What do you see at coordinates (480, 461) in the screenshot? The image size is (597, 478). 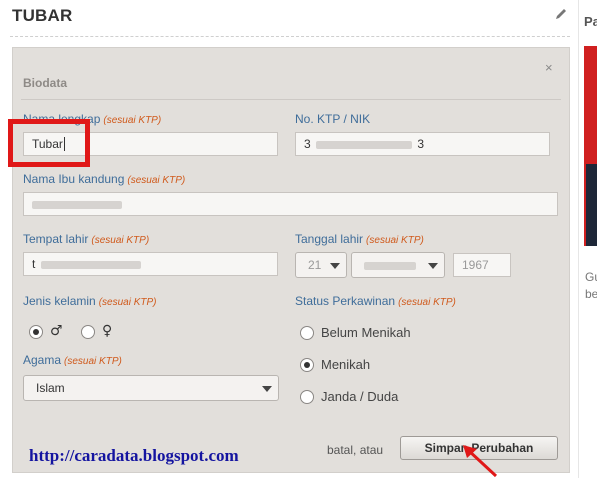 I see `pointer-arrow-icon` at bounding box center [480, 461].